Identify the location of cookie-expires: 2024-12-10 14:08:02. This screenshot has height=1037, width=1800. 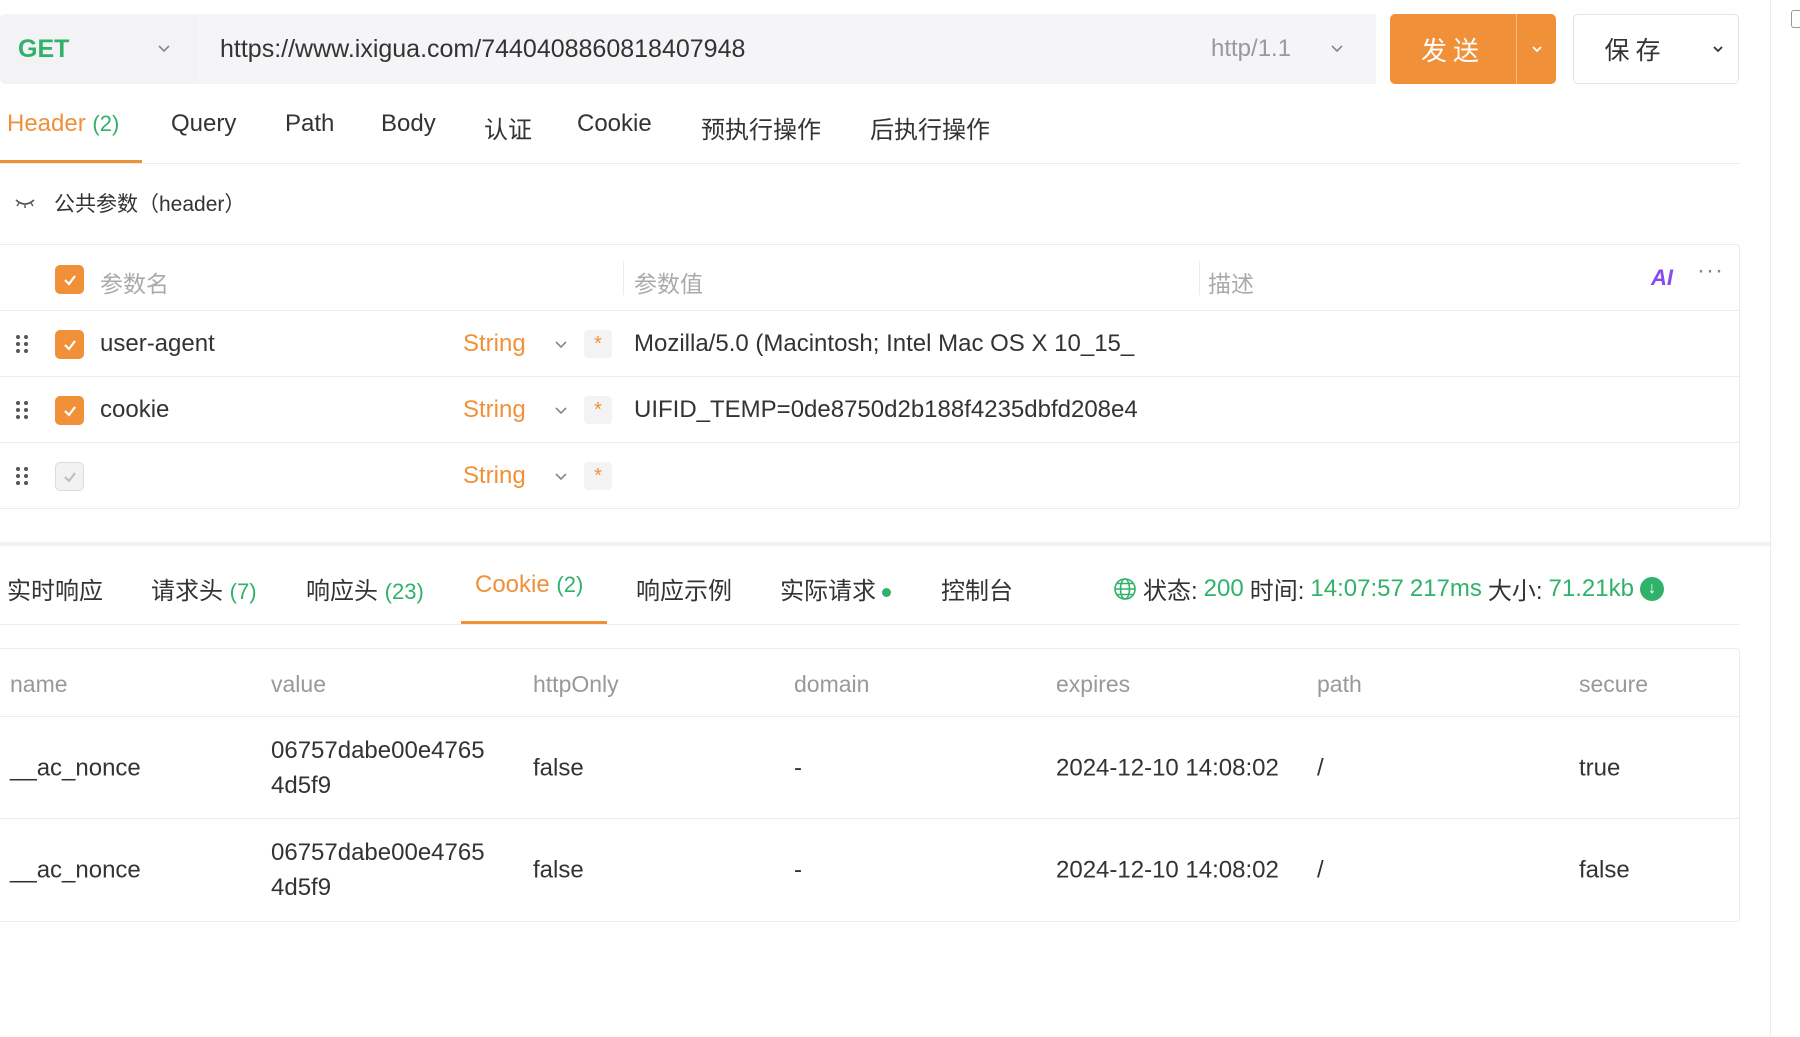
(1167, 767).